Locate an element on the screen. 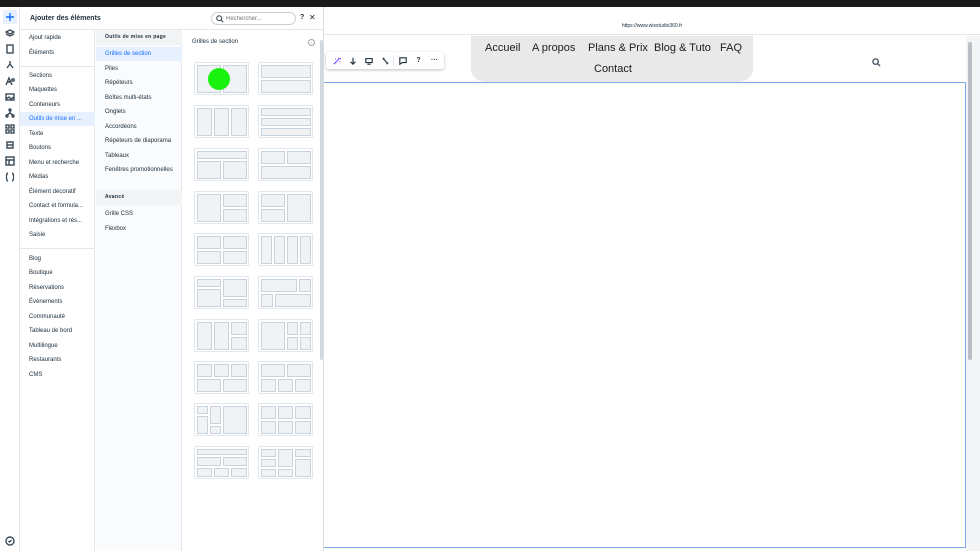 This screenshot has height=551, width=980. category-item: Ajout rapide is located at coordinates (57, 38).